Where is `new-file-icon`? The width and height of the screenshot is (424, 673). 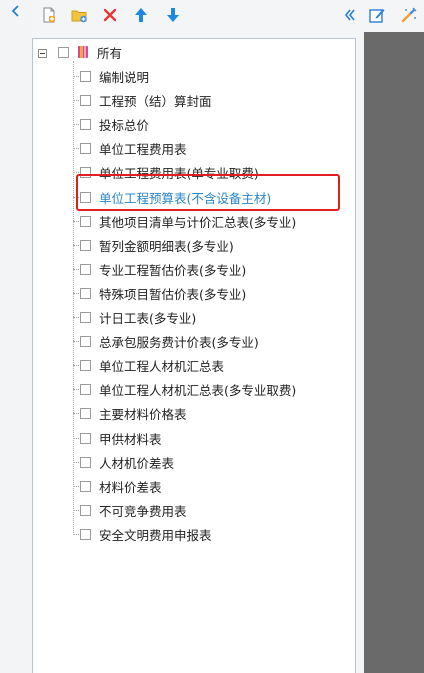 new-file-icon is located at coordinates (49, 15).